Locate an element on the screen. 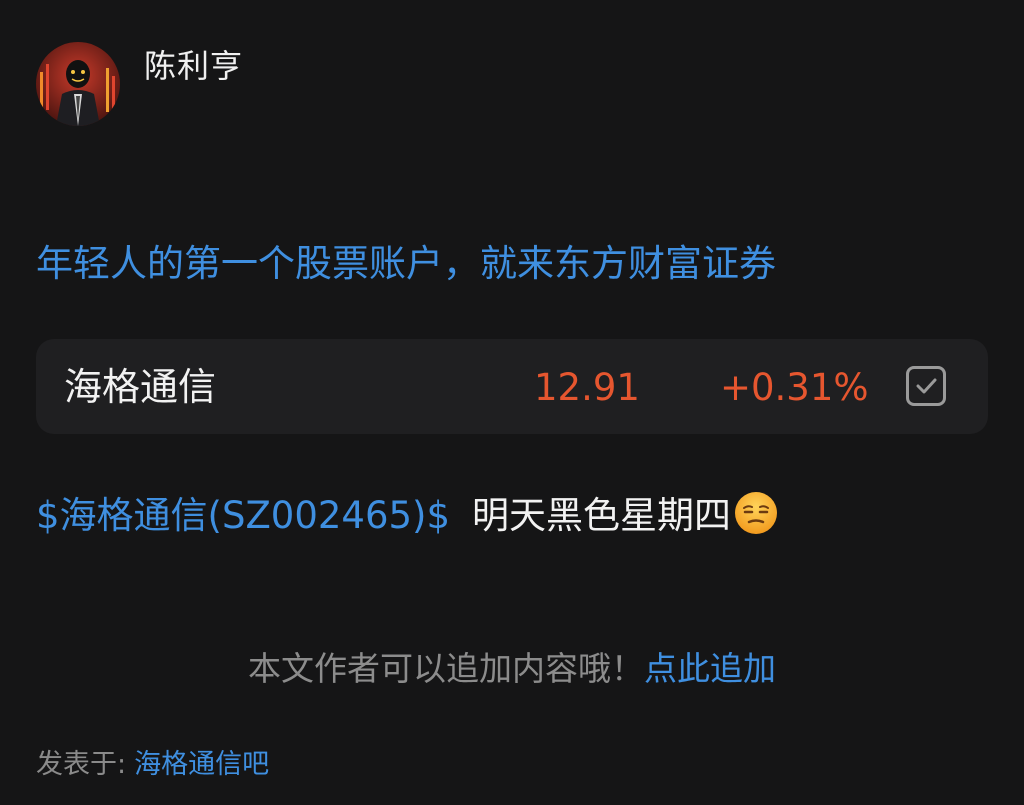 This screenshot has width=1024, height=805. append-content-row: 本文作者可以追加内容哦！点此追加 is located at coordinates (512, 669).